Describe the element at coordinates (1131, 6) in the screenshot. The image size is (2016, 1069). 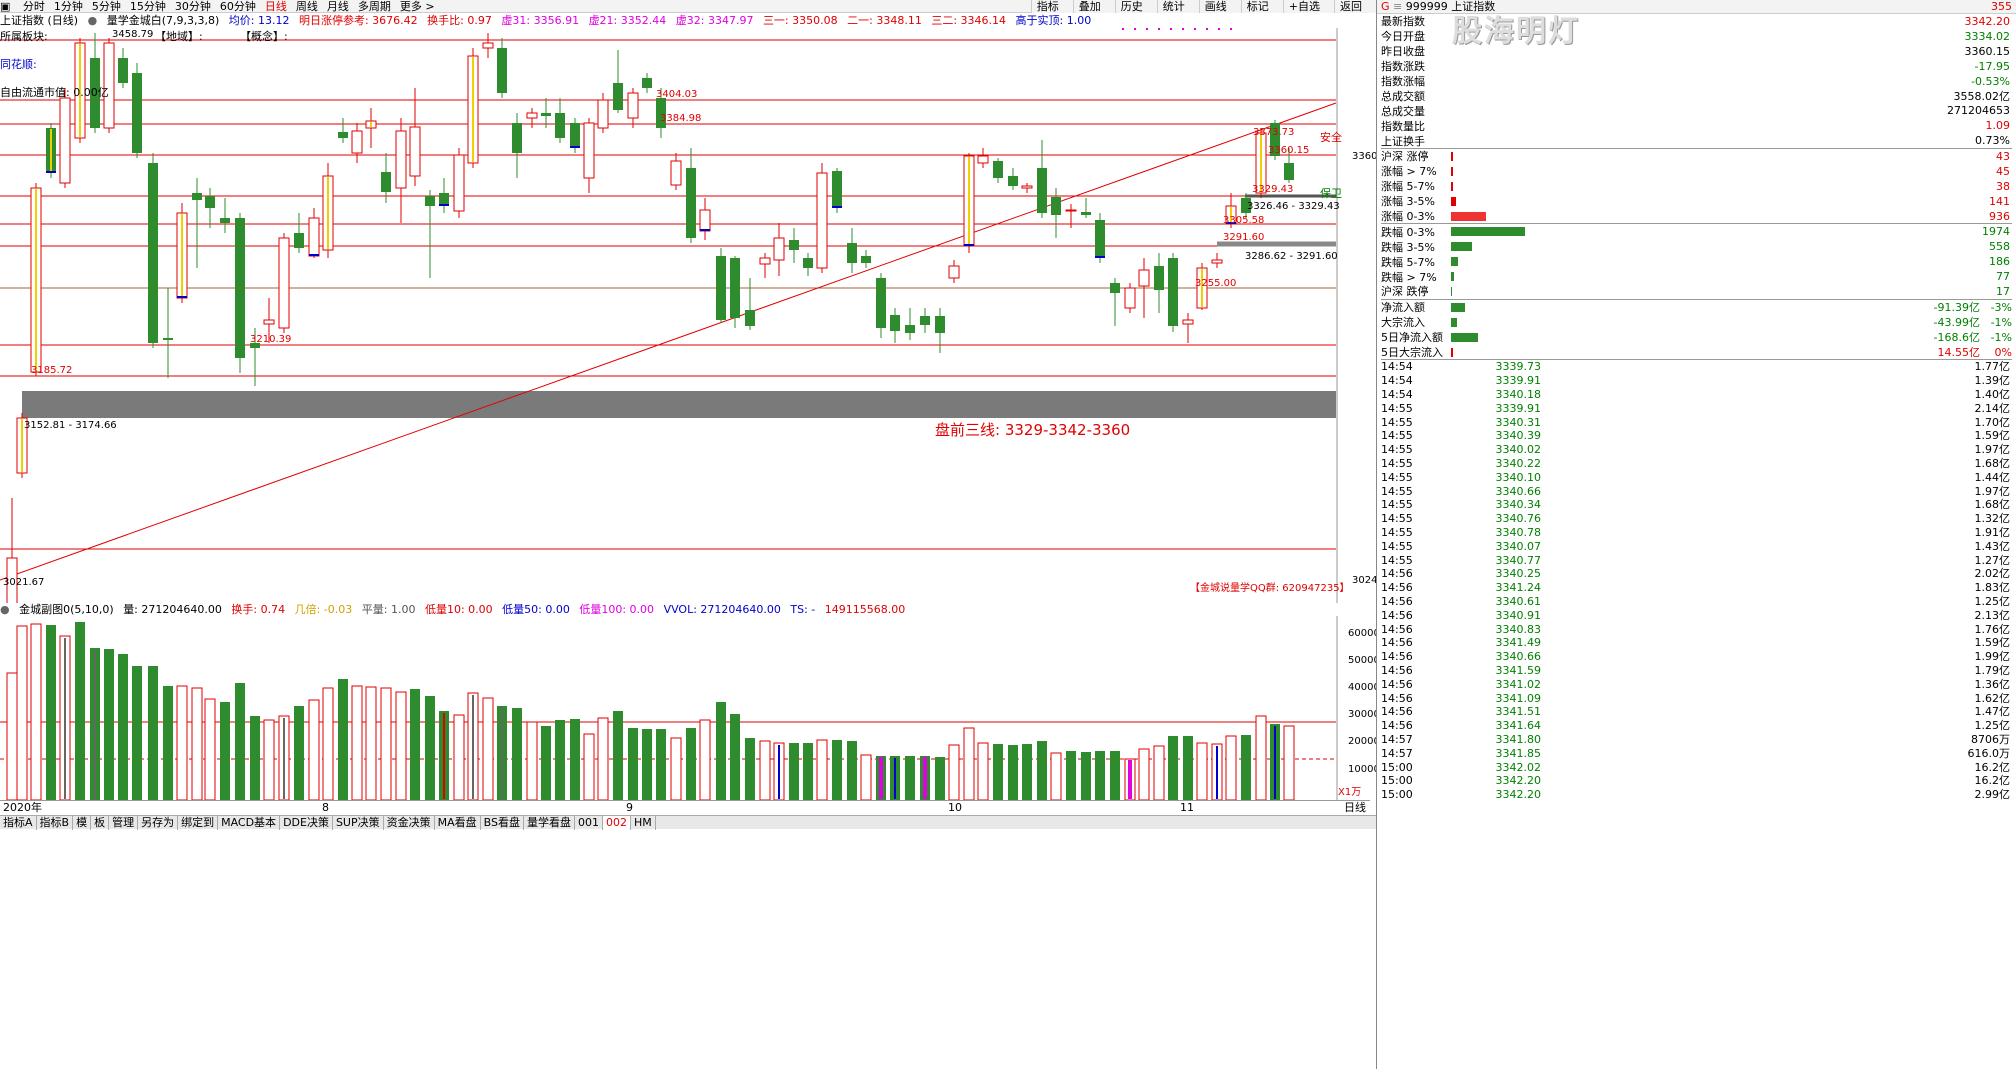
I see `tool-2: 历史` at that location.